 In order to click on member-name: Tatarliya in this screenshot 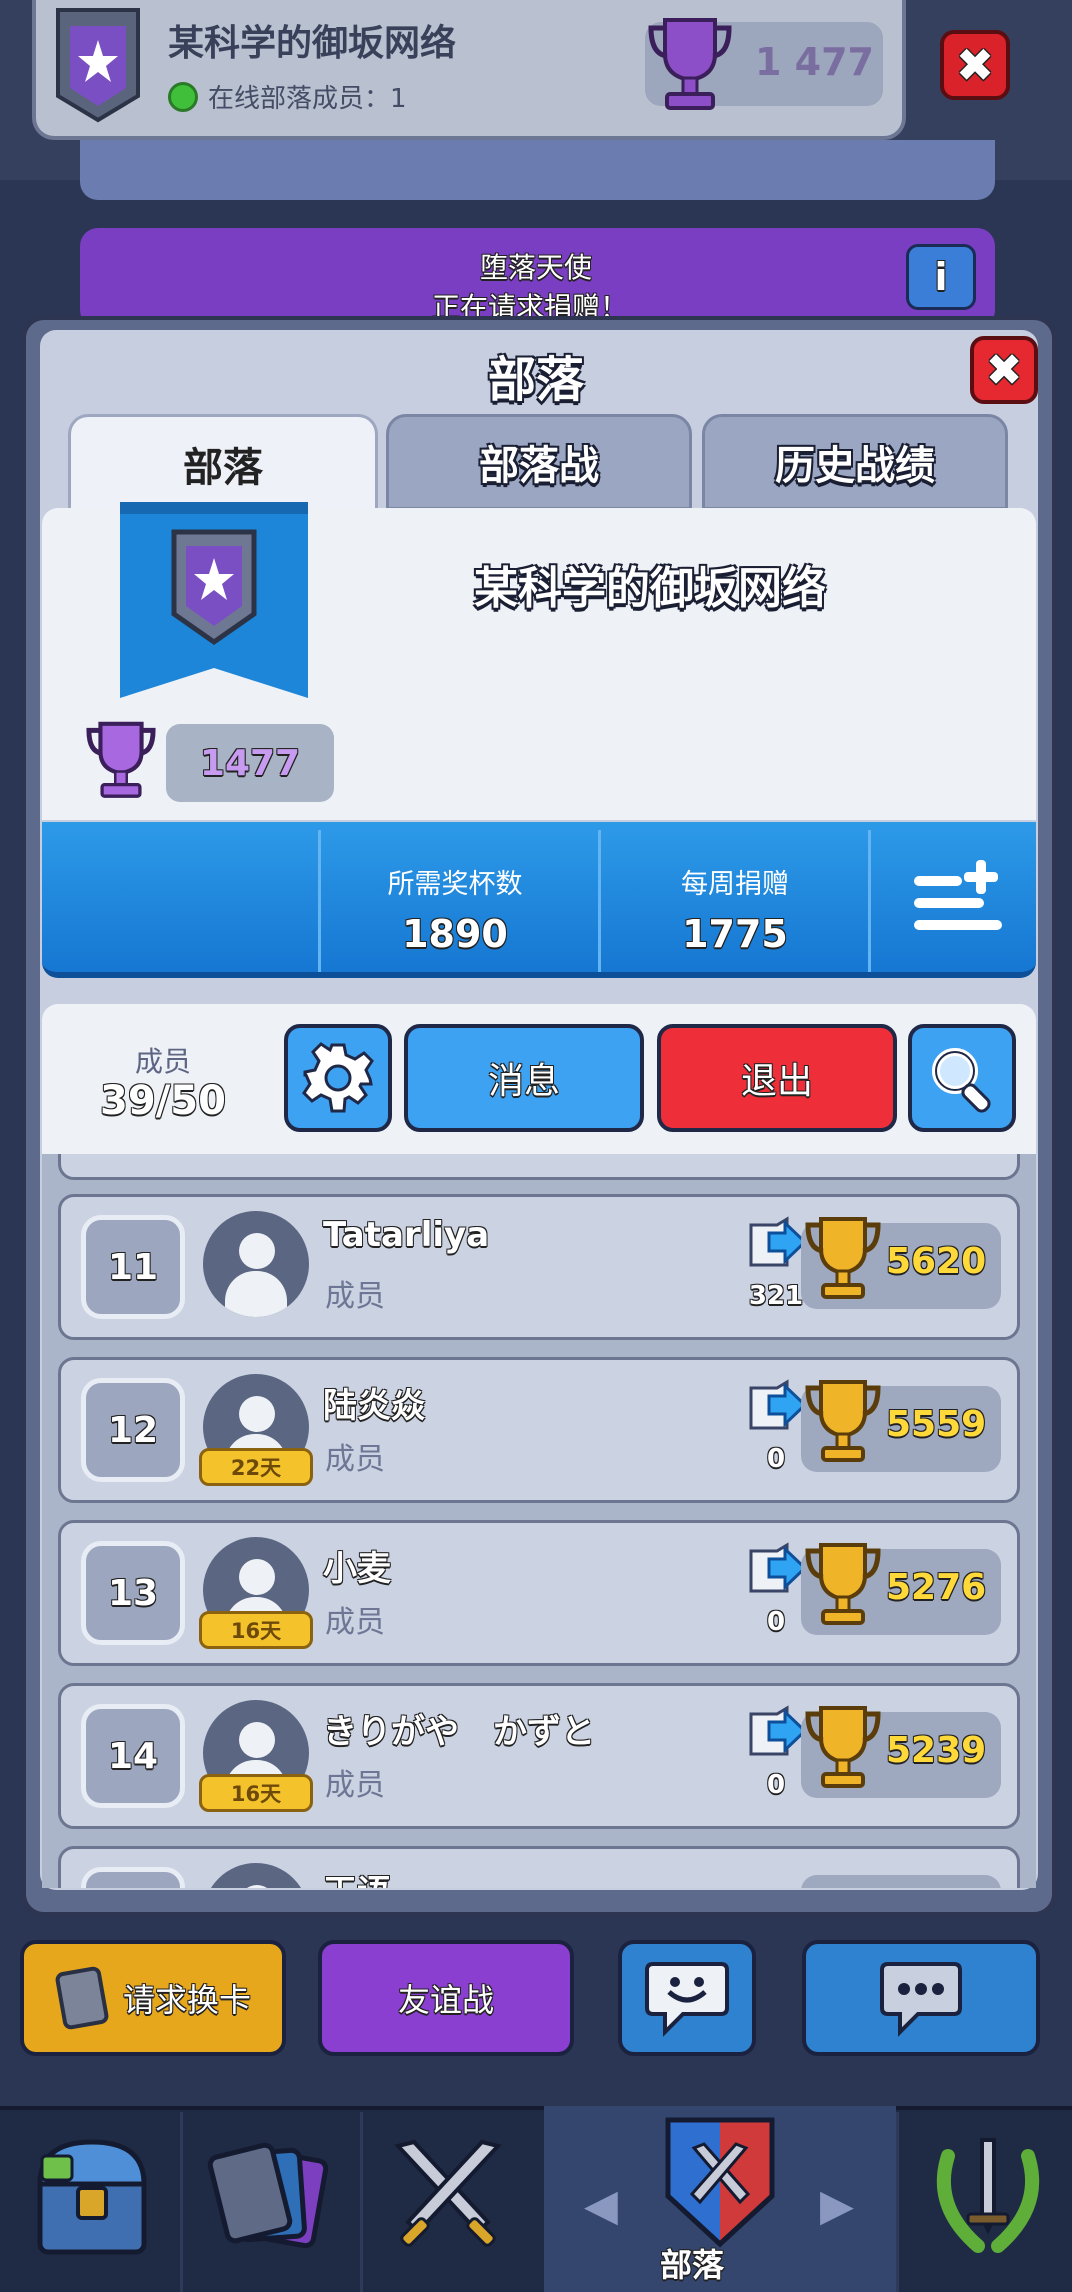, I will do `click(406, 1235)`.